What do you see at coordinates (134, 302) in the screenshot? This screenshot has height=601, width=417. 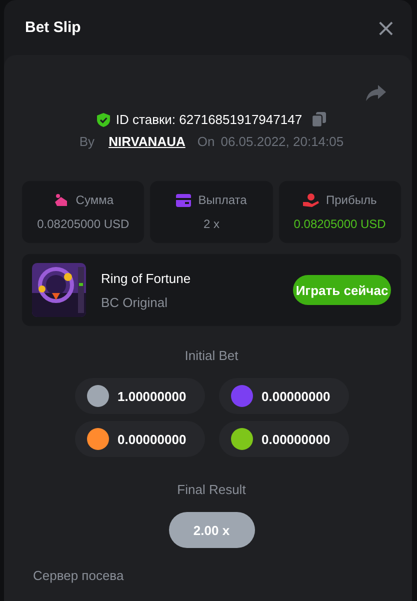 I see `game-provider: BC Original` at bounding box center [134, 302].